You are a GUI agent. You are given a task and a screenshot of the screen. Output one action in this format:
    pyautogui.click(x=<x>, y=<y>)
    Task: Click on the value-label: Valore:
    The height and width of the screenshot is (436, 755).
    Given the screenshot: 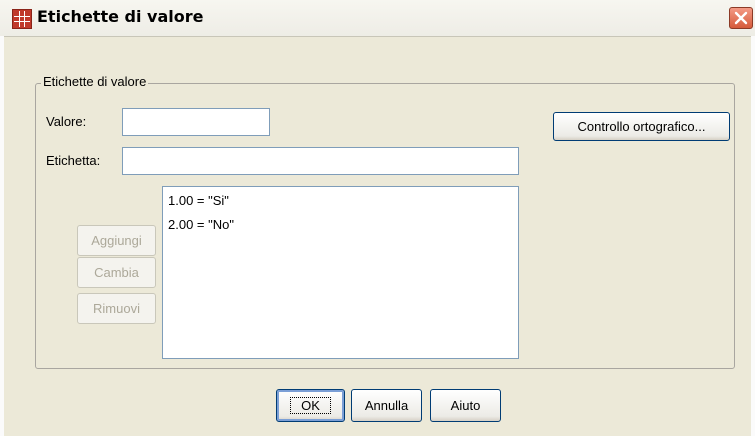 What is the action you would take?
    pyautogui.click(x=66, y=121)
    